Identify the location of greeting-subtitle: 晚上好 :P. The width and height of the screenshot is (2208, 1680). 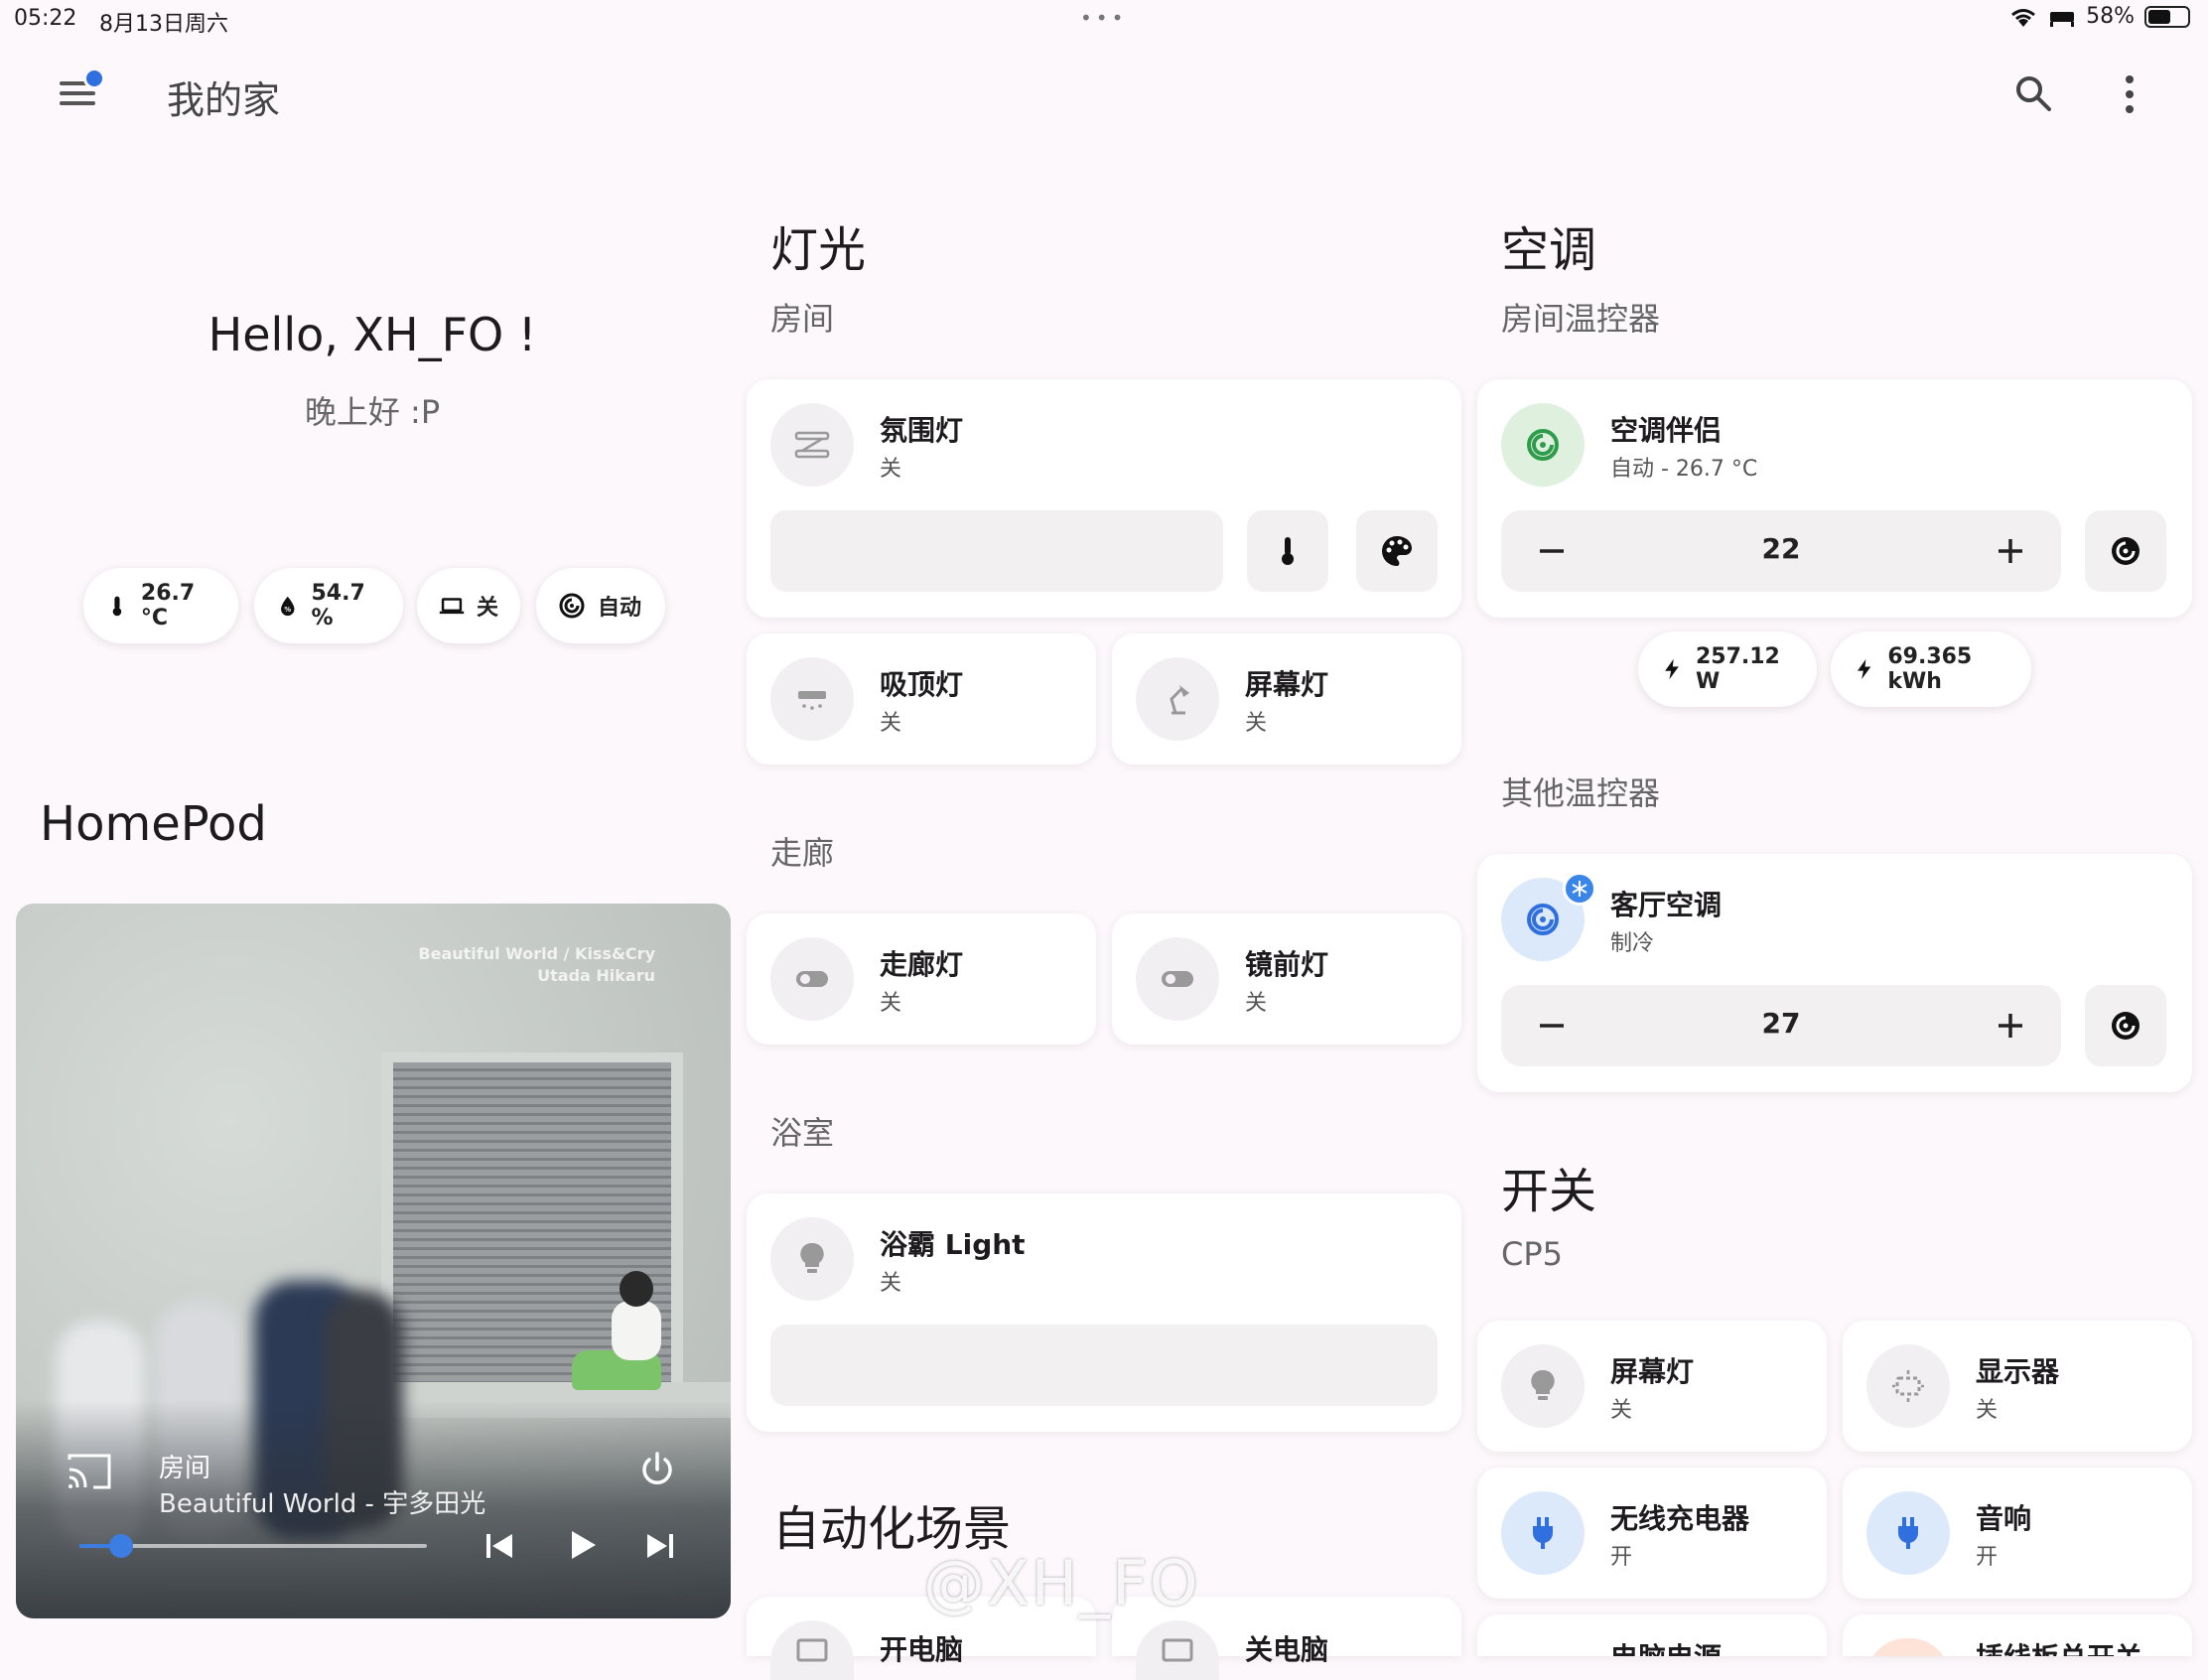
(373, 412).